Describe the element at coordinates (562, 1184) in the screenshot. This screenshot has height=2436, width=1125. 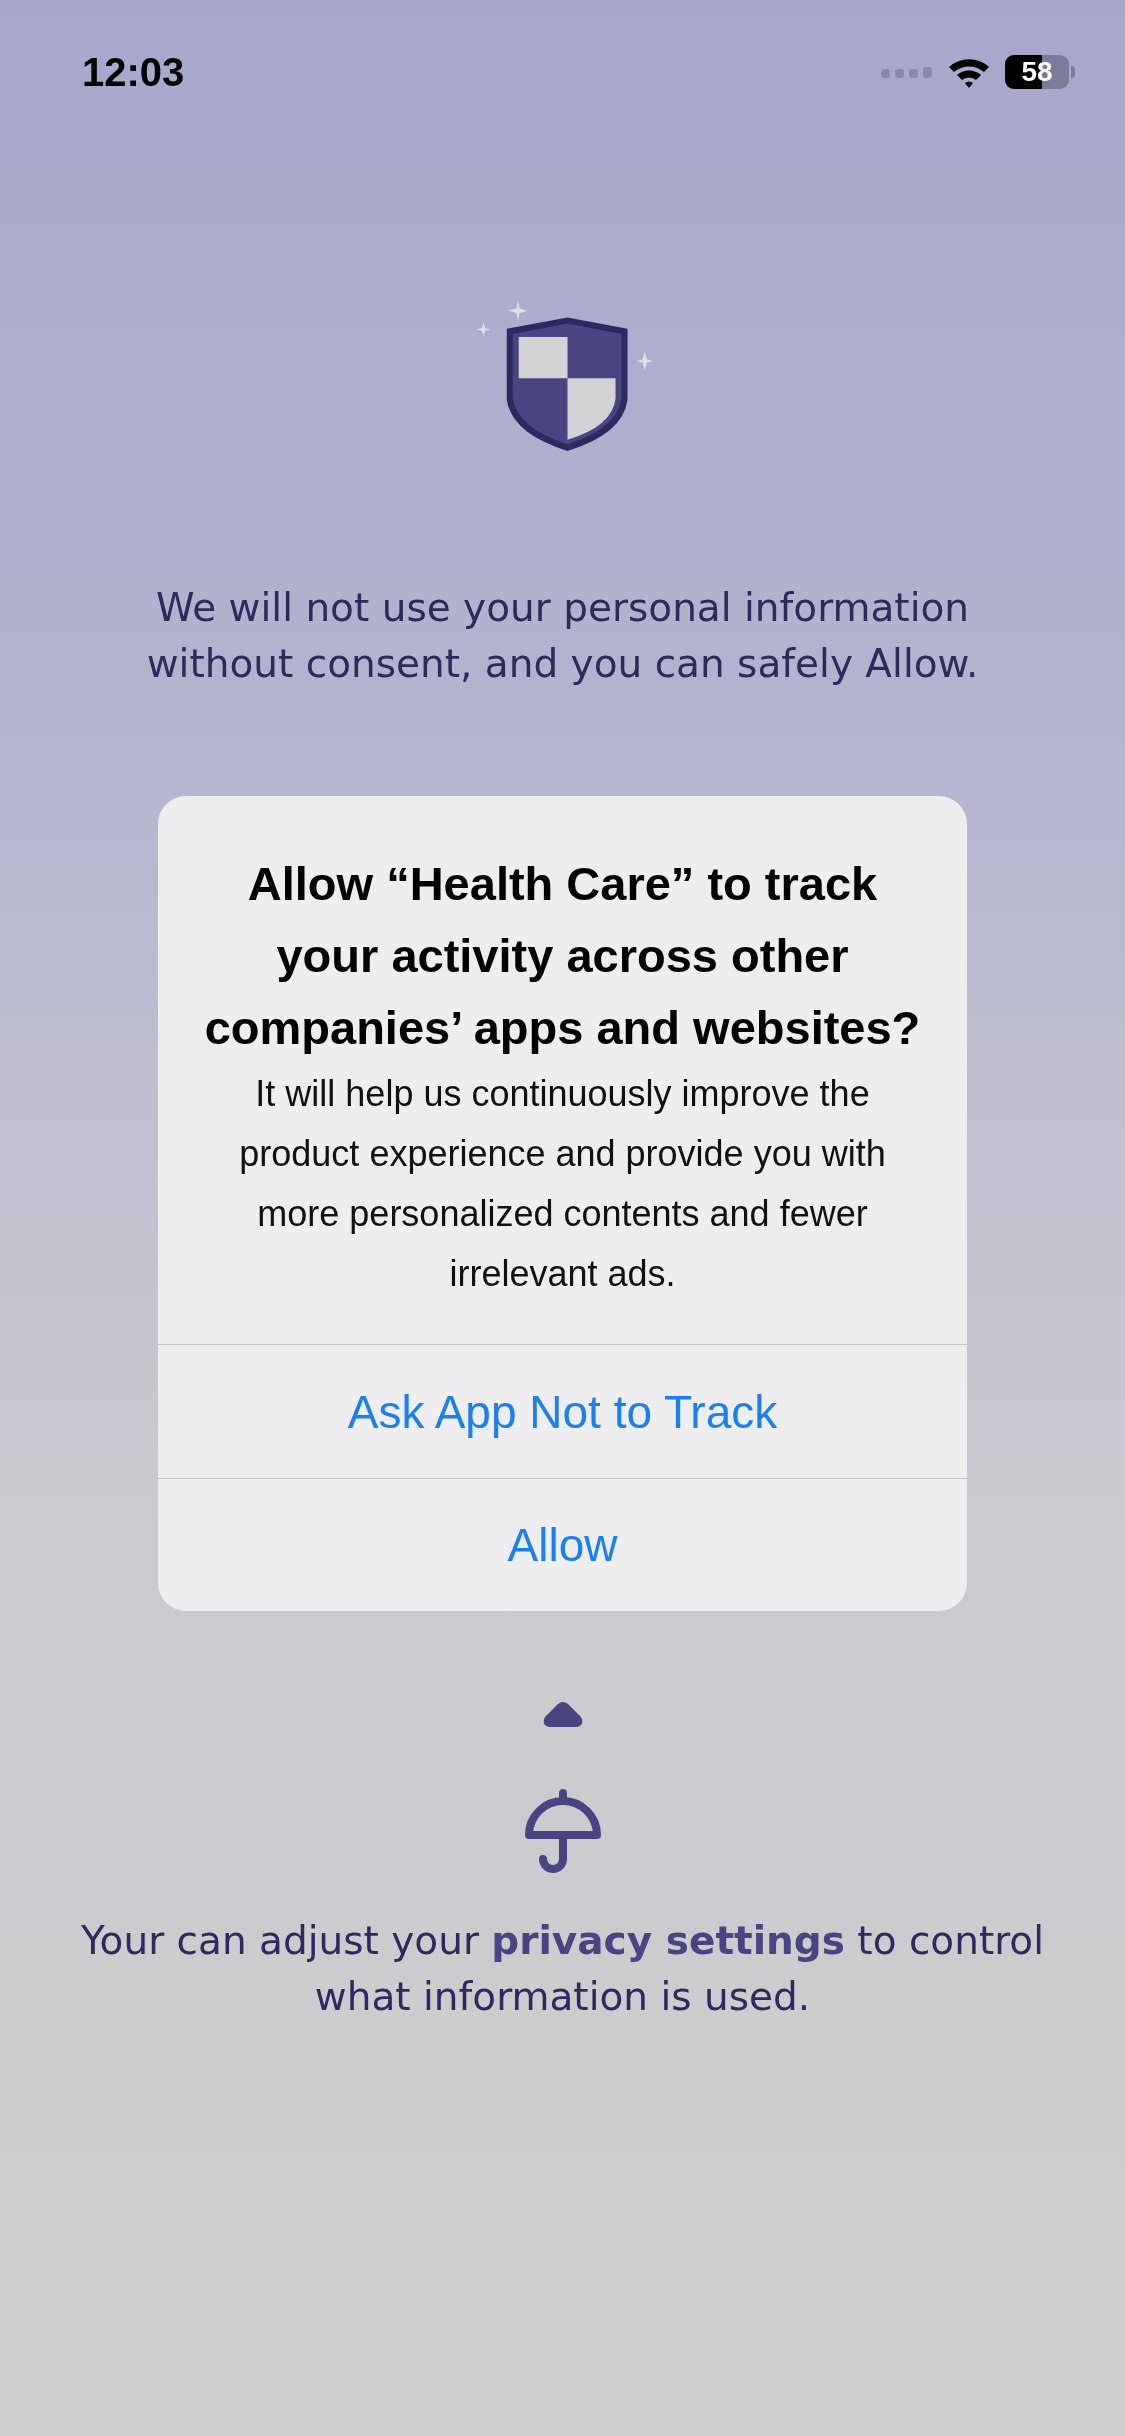
I see `alert-message: It will help us continuously improve the product experience and provide you with more personalized contents and fewer irrelevant ads.` at that location.